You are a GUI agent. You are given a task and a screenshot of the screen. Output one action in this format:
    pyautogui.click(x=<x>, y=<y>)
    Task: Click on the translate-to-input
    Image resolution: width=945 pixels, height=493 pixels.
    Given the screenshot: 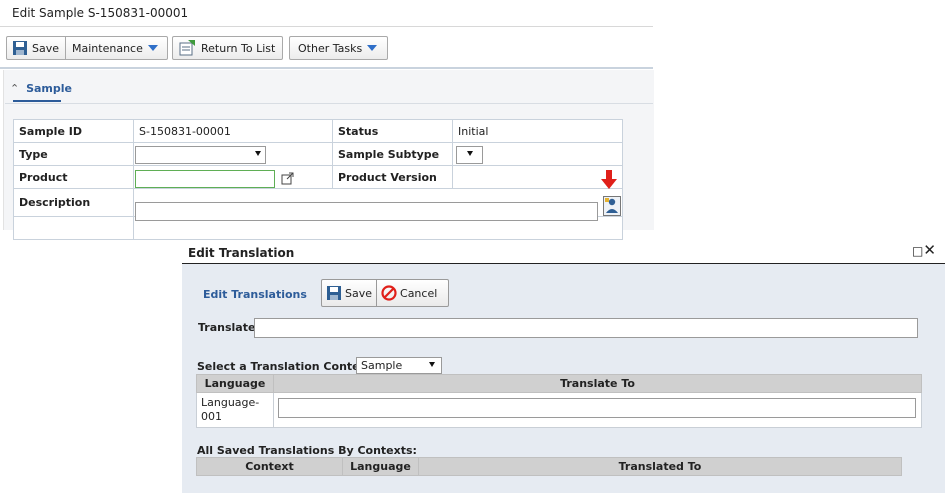 What is the action you would take?
    pyautogui.click(x=597, y=408)
    